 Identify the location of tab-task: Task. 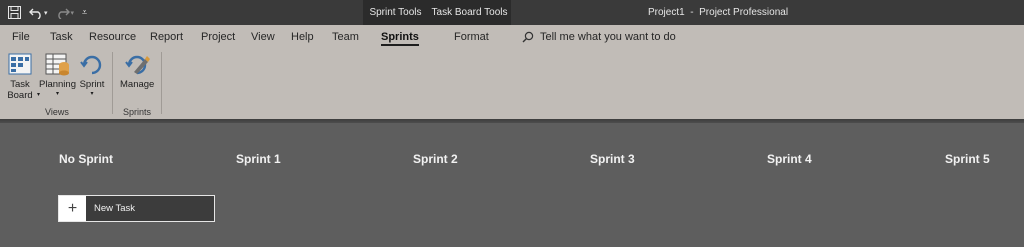
(61, 36).